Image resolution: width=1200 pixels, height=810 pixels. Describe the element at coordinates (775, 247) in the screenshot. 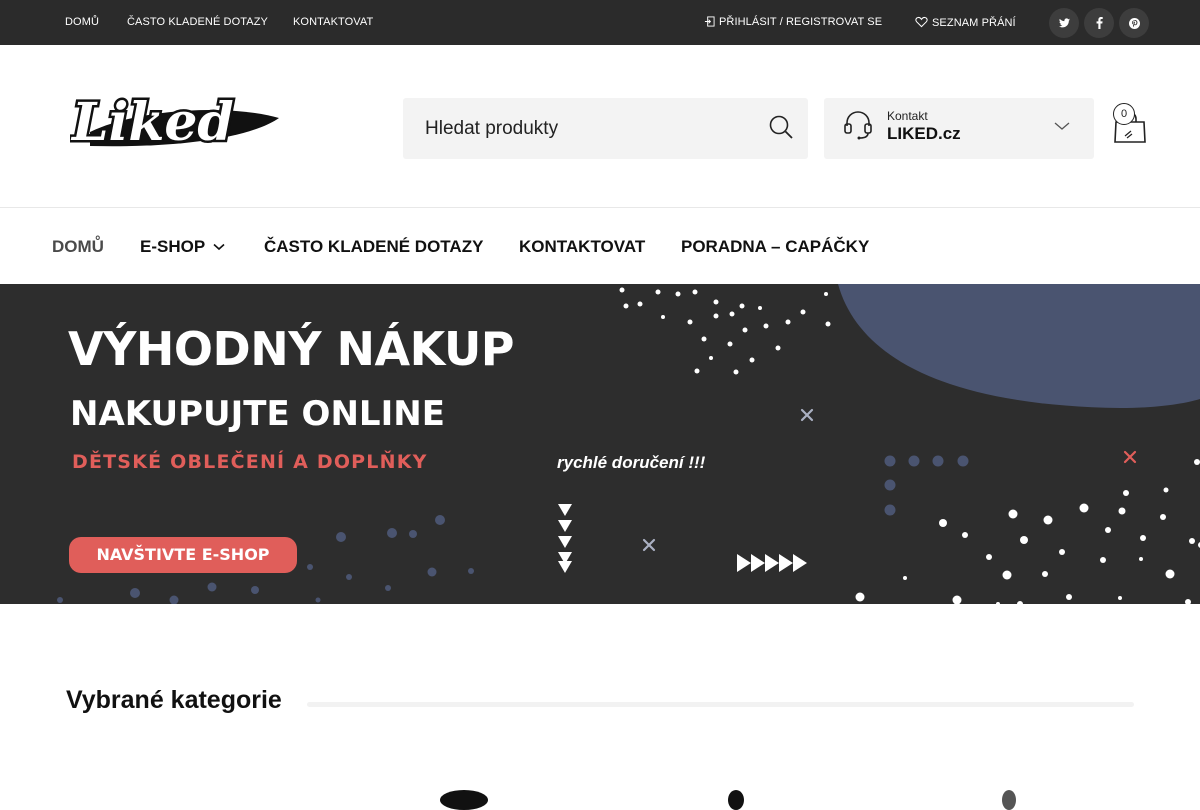

I see `nav-item-poradna: PORADNA – CAPÁČKY` at that location.